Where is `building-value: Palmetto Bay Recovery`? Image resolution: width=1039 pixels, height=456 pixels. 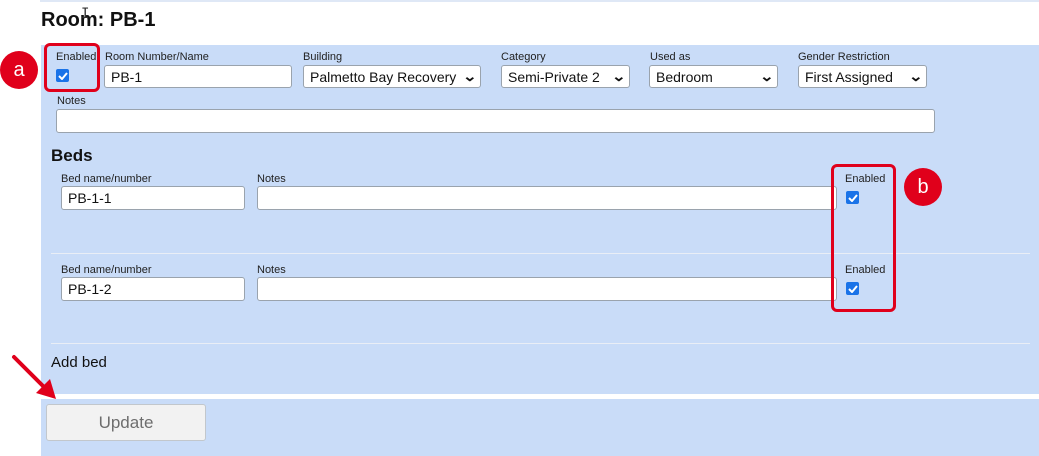
building-value: Palmetto Bay Recovery is located at coordinates (383, 76).